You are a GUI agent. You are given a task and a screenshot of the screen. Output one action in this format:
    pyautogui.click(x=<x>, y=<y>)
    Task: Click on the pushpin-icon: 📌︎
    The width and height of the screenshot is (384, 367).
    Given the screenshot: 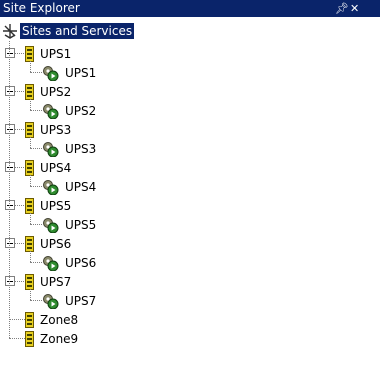 What is the action you would take?
    pyautogui.click(x=342, y=8)
    